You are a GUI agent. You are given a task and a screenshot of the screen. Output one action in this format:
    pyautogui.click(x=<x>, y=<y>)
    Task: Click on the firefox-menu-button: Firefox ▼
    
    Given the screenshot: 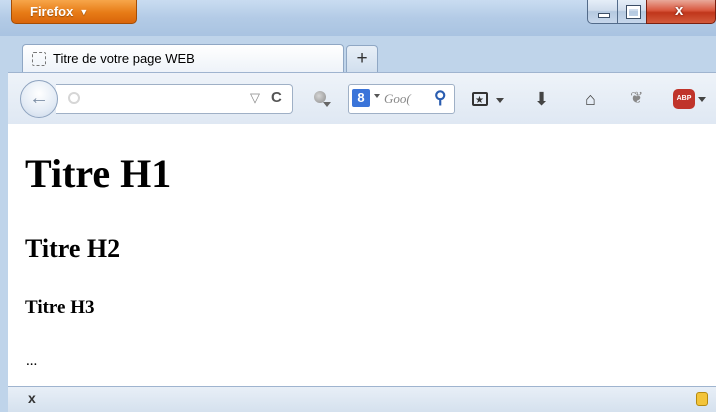 What is the action you would take?
    pyautogui.click(x=74, y=12)
    